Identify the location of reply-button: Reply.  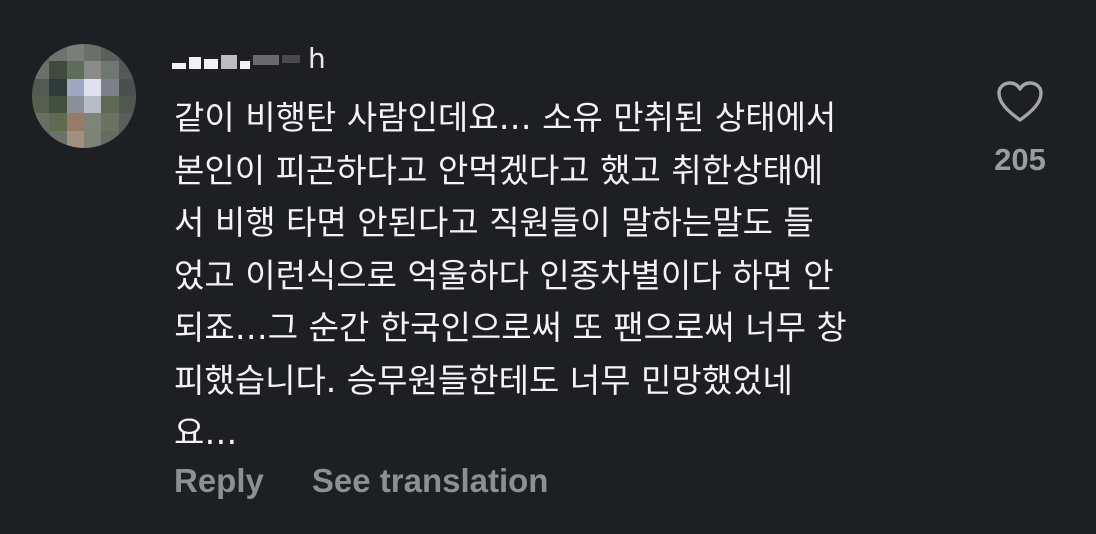
(219, 481).